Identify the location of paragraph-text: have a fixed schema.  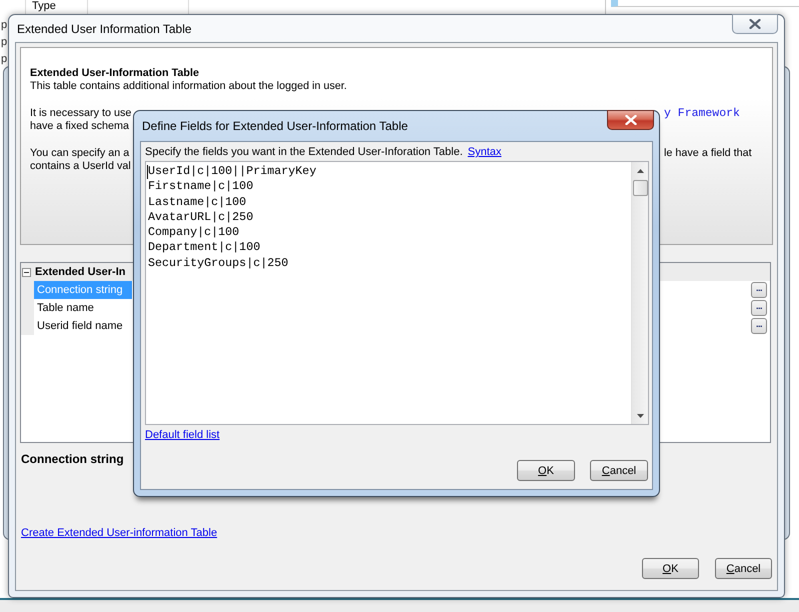
(80, 127).